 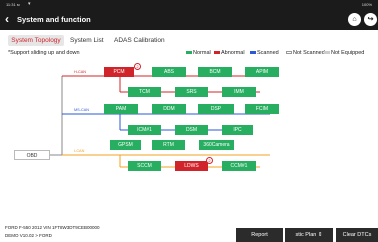 What do you see at coordinates (81, 110) in the screenshot?
I see `bus-label-mscan: MS-CAN` at bounding box center [81, 110].